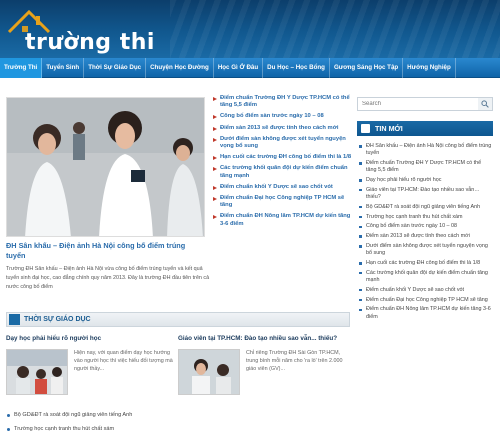 The height and width of the screenshot is (438, 500). Describe the element at coordinates (296, 67) in the screenshot. I see `nav-item-du-hoc-hoc-bong: Du Học – Học Bổng` at that location.